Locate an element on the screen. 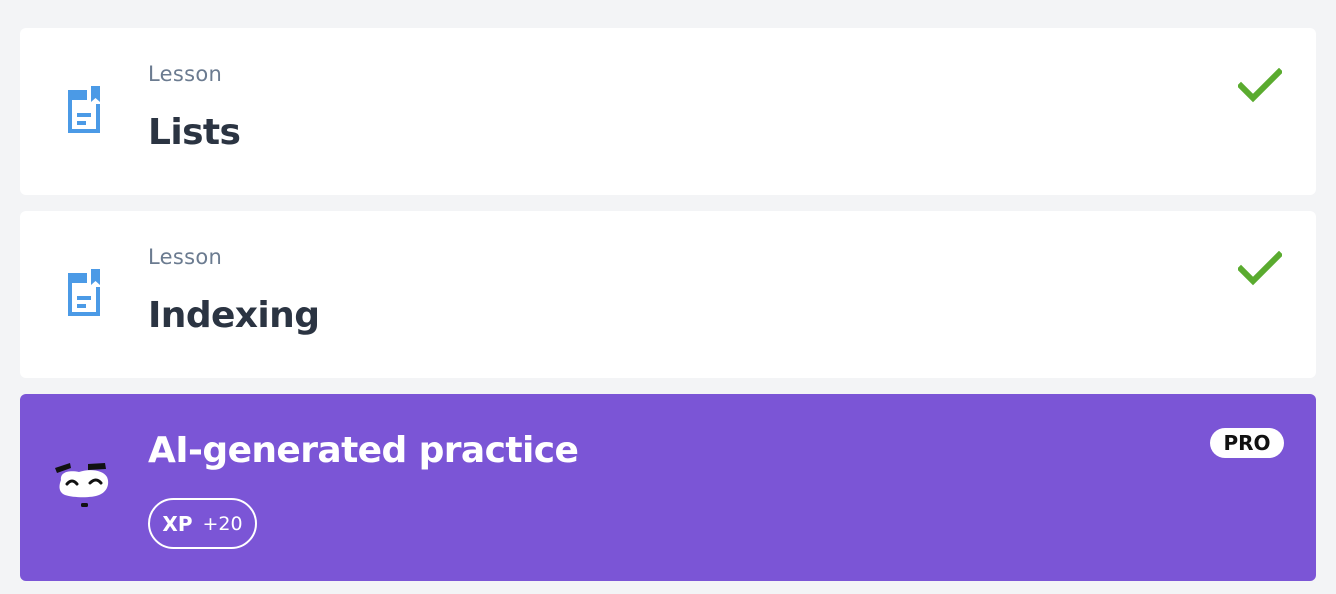  xp-badge: XP +20 is located at coordinates (202, 523).